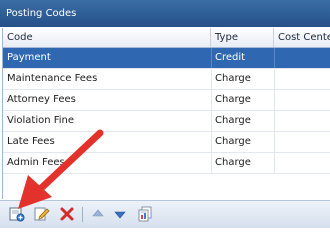  I want to click on row-type-cell: Credit, so click(230, 57).